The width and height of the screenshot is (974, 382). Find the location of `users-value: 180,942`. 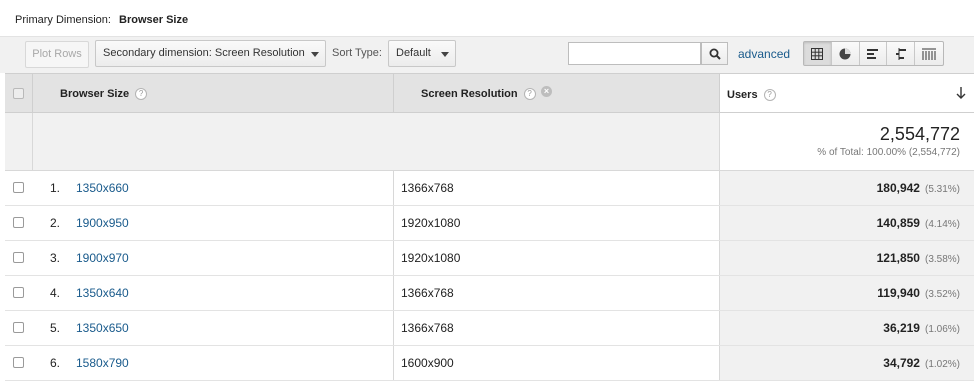

users-value: 180,942 is located at coordinates (898, 188).